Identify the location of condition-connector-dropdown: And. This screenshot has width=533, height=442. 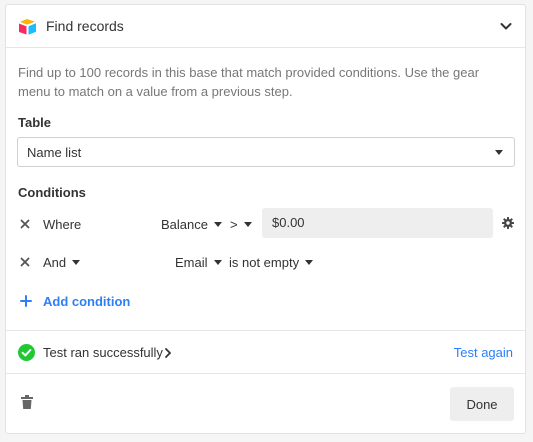
(62, 262).